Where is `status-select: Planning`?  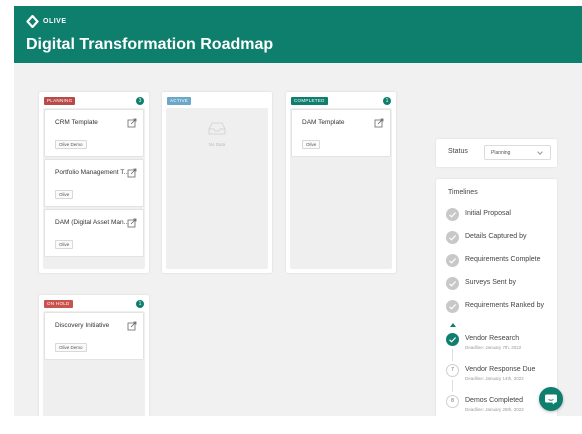
status-select: Planning is located at coordinates (517, 152).